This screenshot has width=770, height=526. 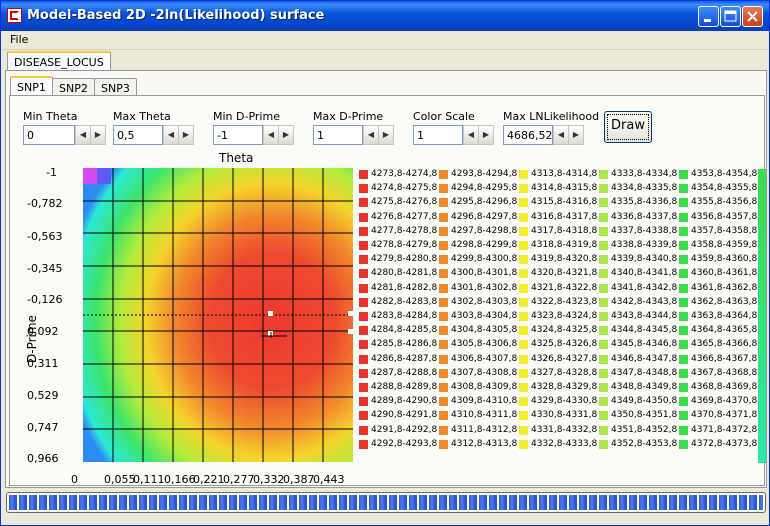 I want to click on legend-label: 4369,8-4370,8, so click(x=724, y=401).